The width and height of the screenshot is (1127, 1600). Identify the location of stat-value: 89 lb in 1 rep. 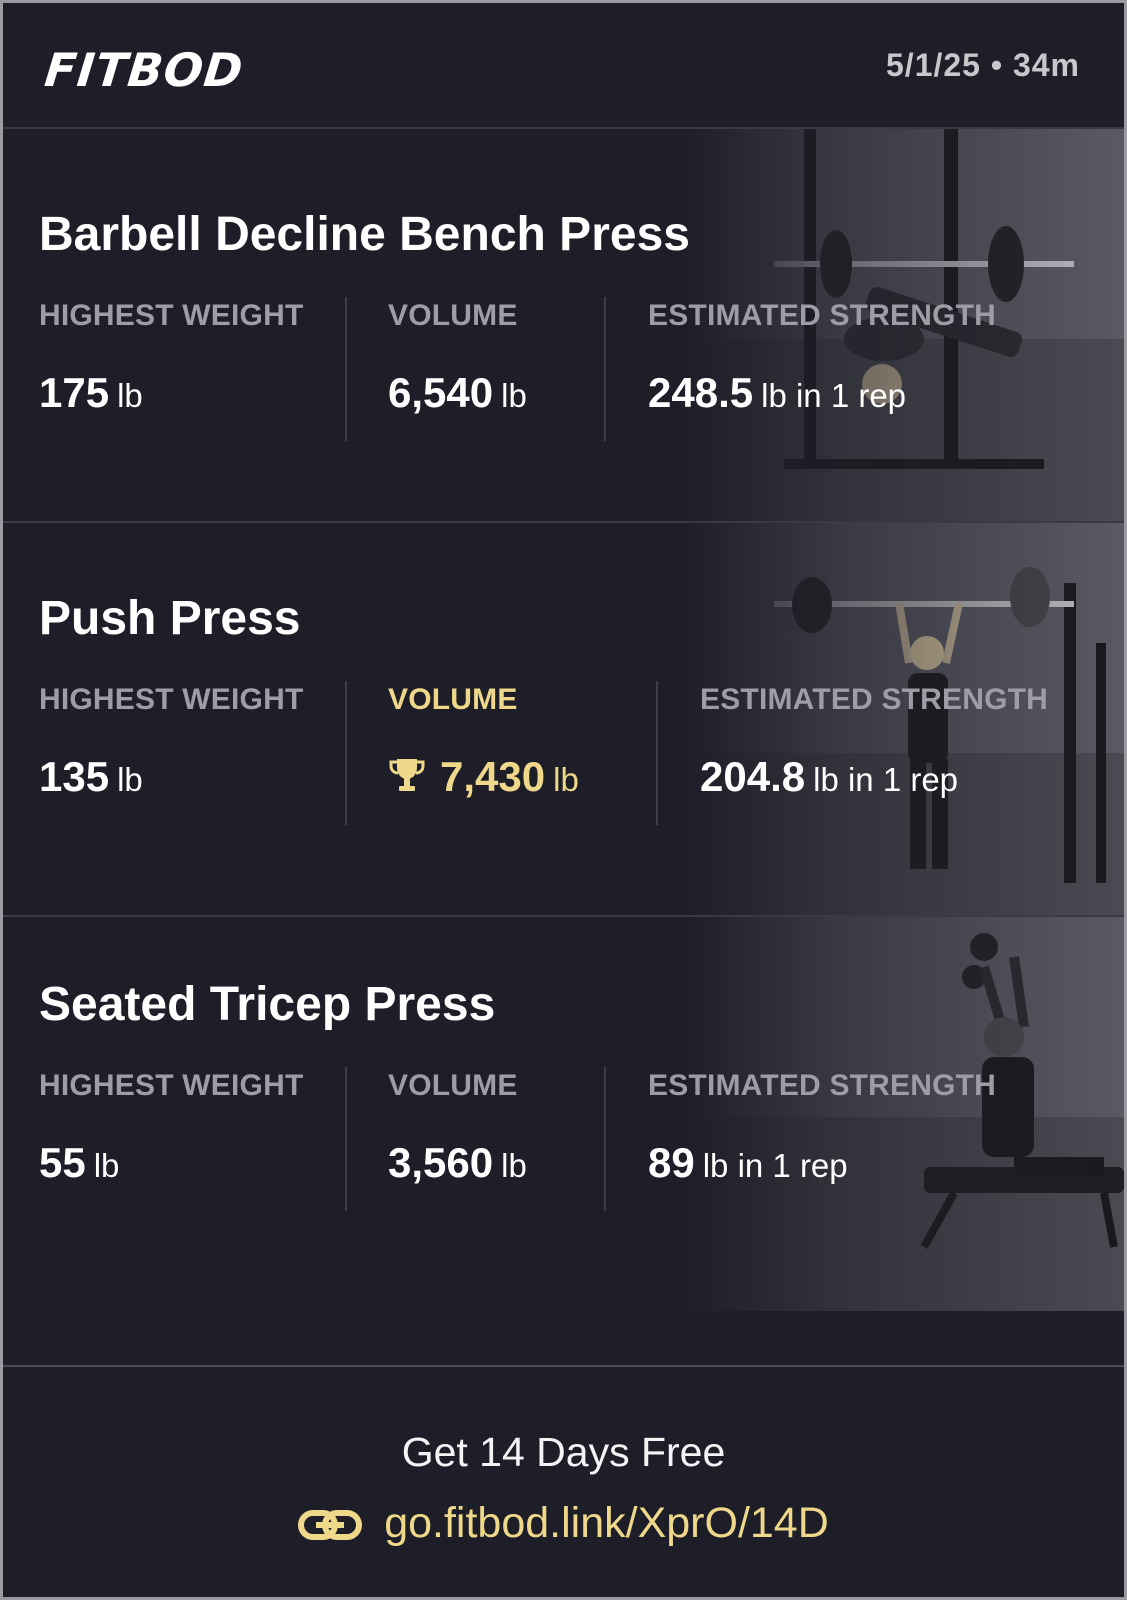
(748, 1163).